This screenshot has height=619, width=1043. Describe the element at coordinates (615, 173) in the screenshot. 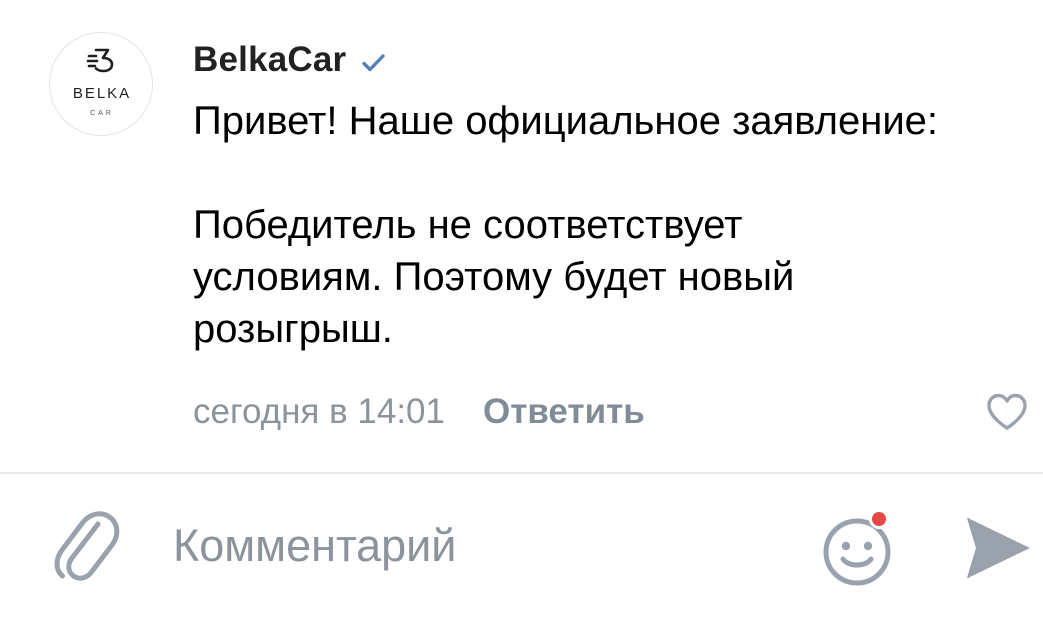

I see `comment-text-blank-line` at that location.